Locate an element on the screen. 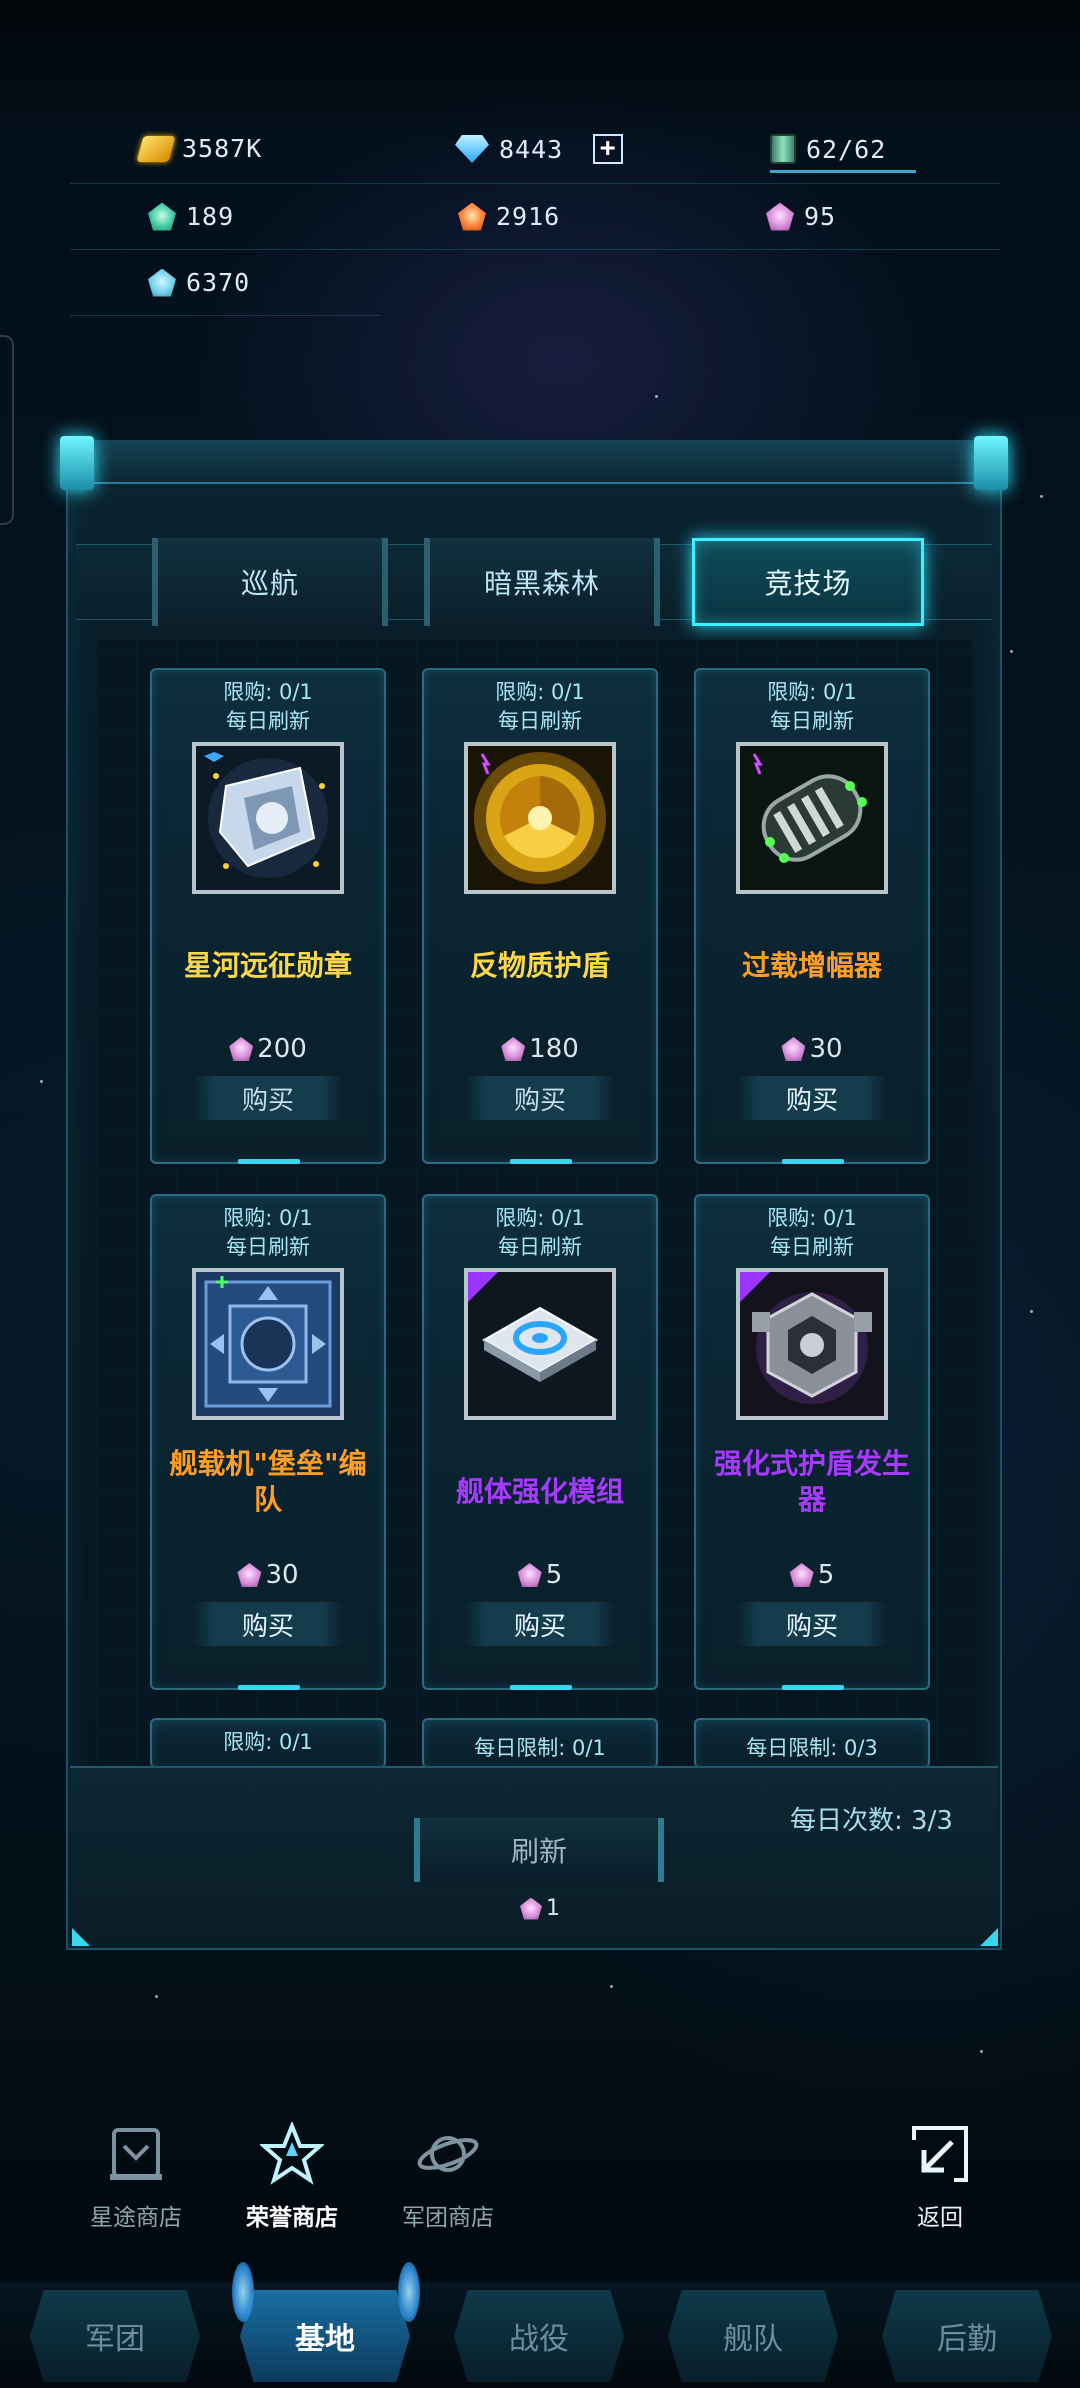 This screenshot has height=2388, width=1080. shop-item-card: 限购: 0/1 每日刷新 强化式护盾发生器 5 购买 is located at coordinates (812, 1442).